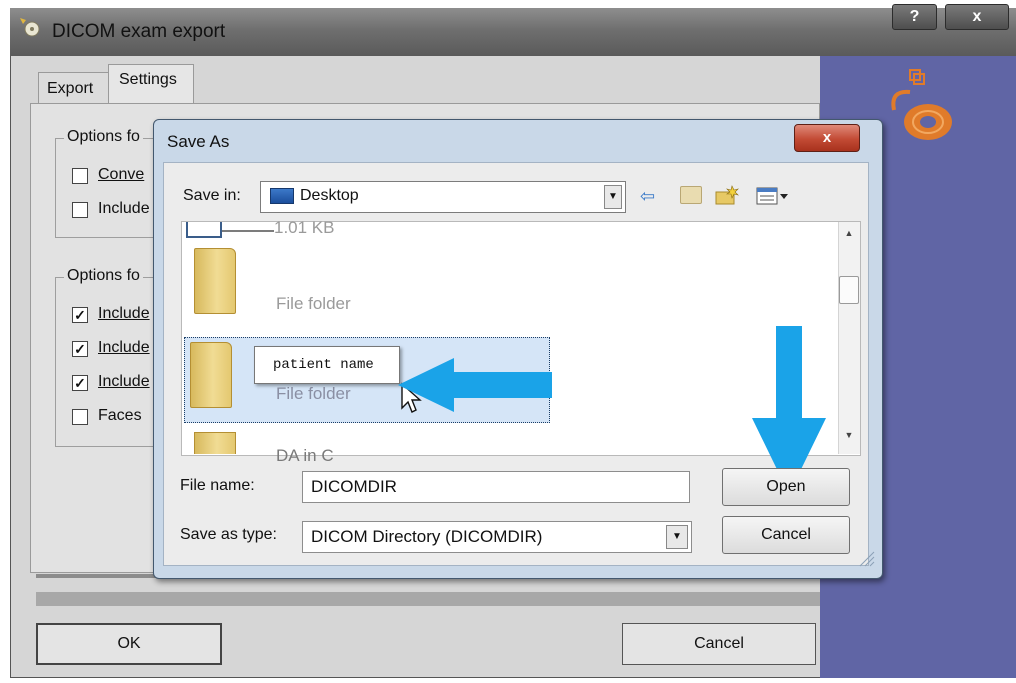  I want to click on window-close-button: x, so click(977, 17).